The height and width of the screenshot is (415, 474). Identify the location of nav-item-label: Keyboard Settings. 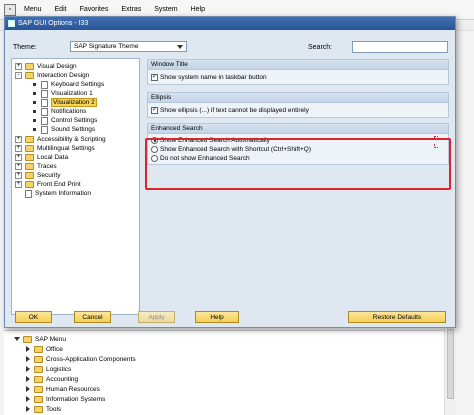
(78, 84).